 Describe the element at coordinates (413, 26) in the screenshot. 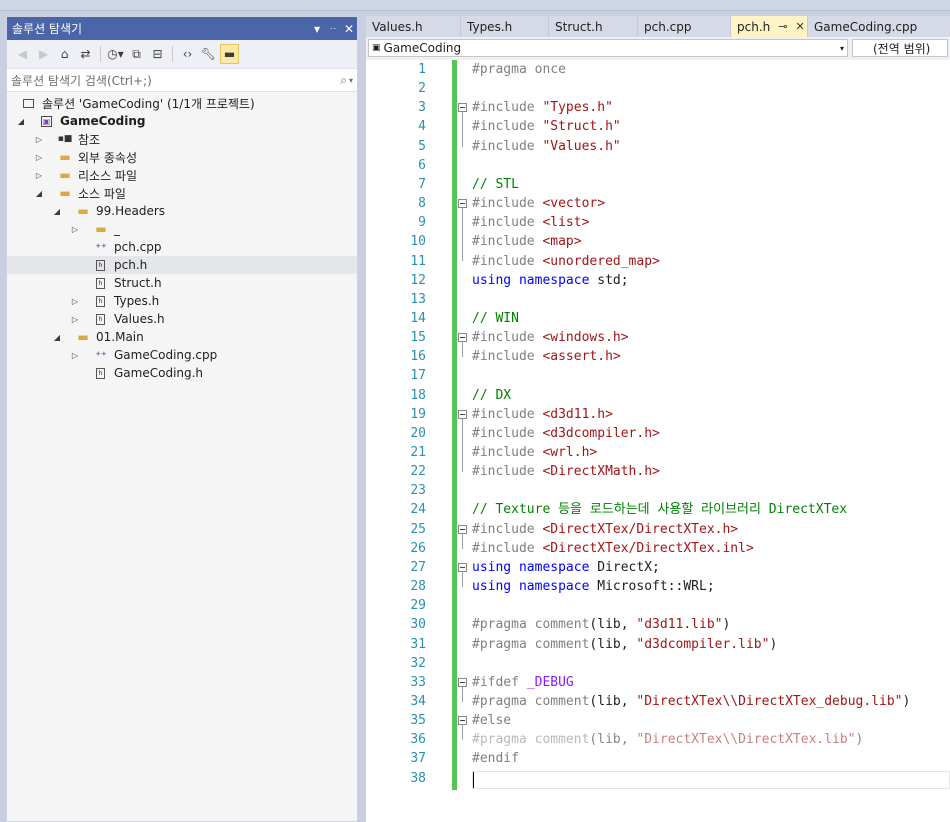

I see `tab-values-h: Values.h` at that location.